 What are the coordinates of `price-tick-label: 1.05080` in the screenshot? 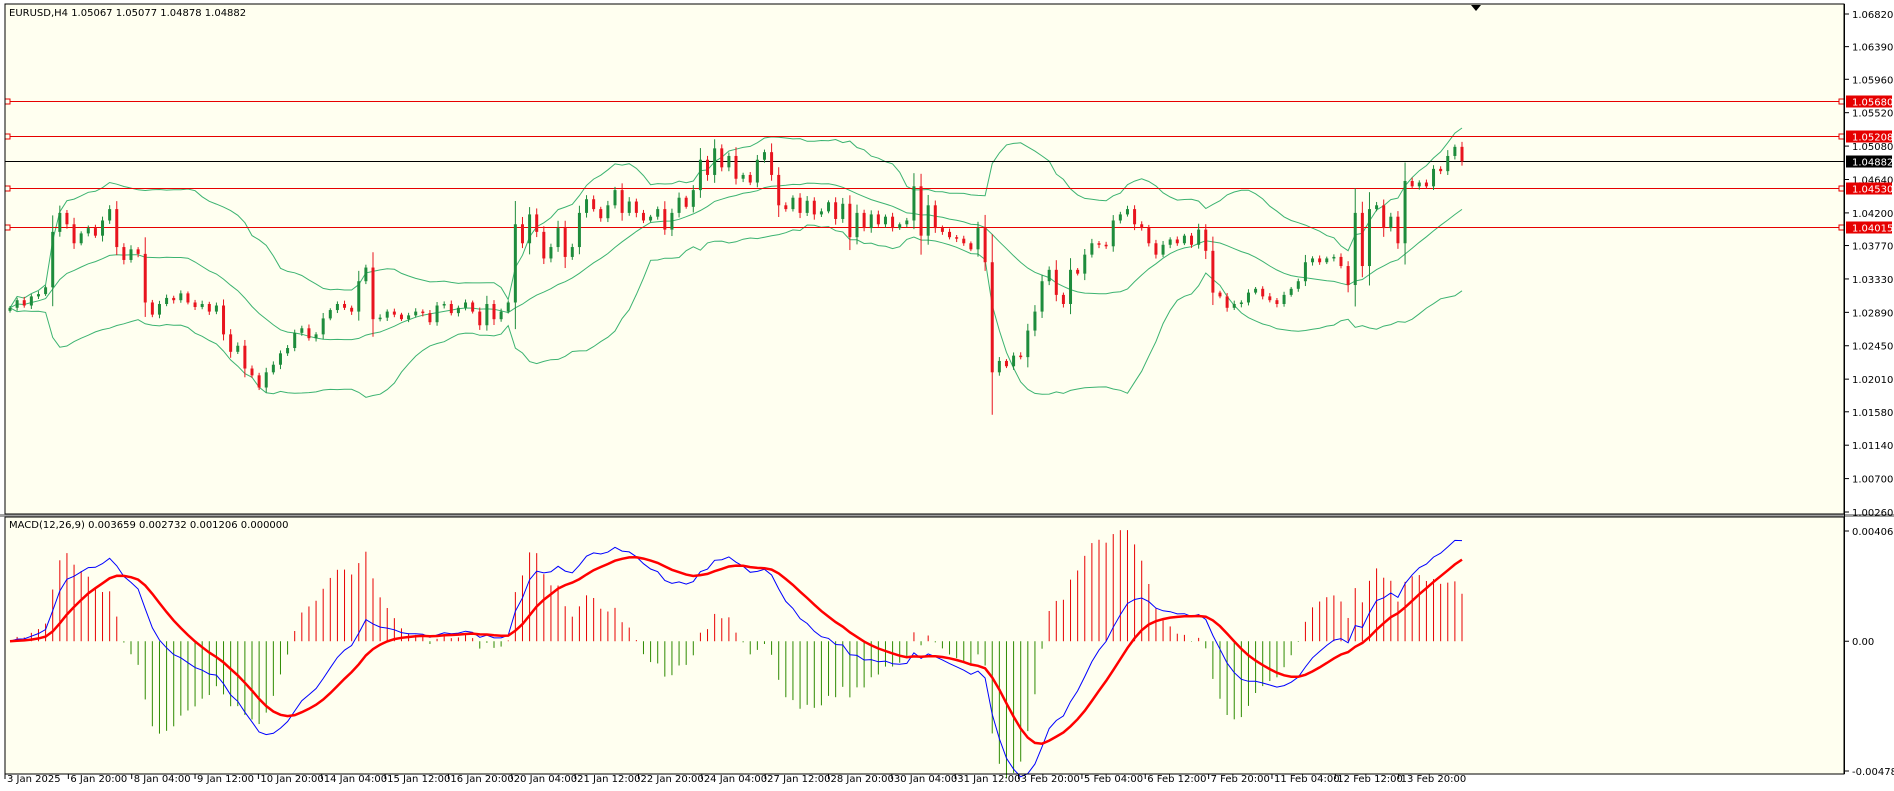 It's located at (1872, 147).